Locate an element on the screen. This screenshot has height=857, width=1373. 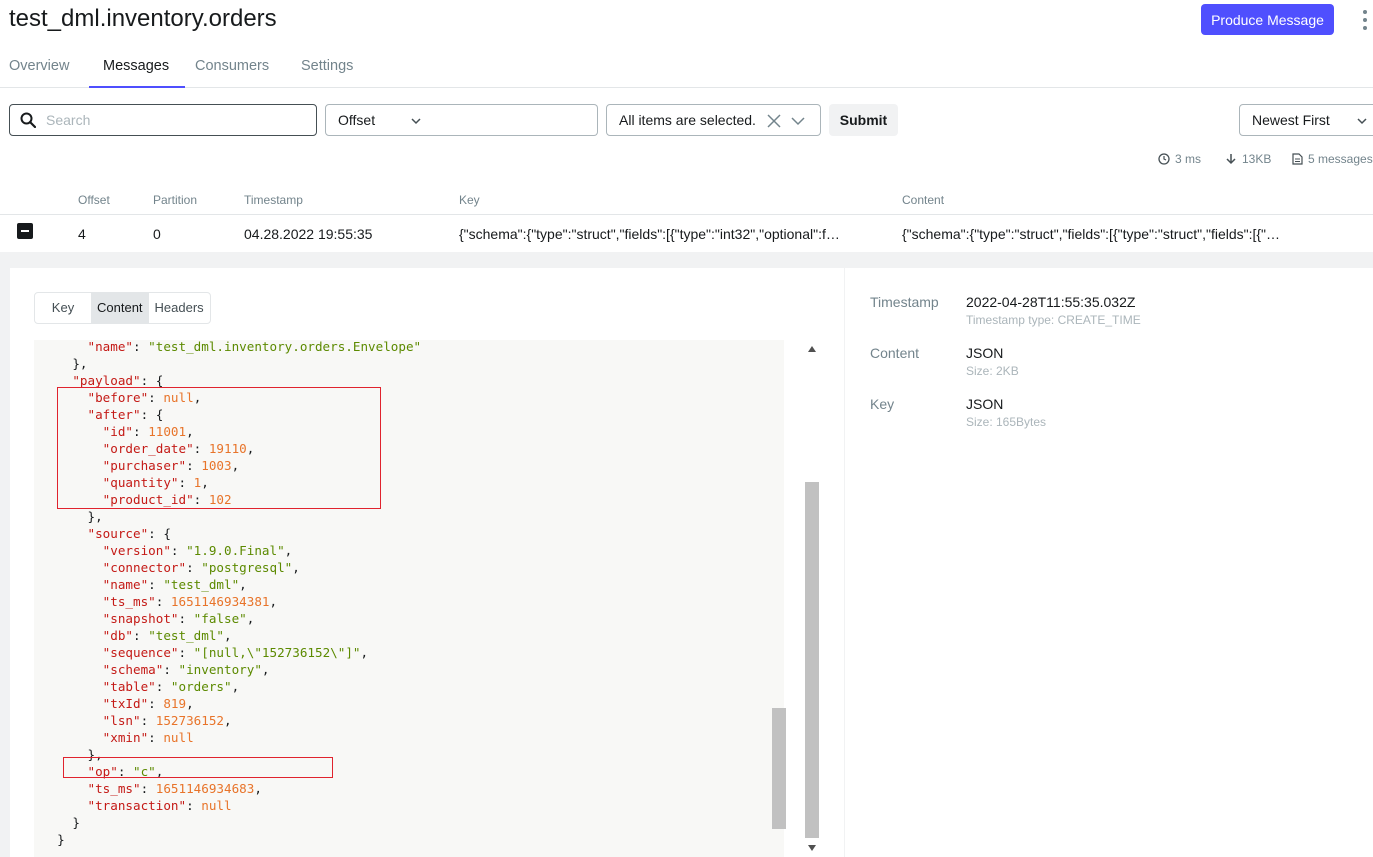
view-tab-headers: Headers is located at coordinates (179, 308).